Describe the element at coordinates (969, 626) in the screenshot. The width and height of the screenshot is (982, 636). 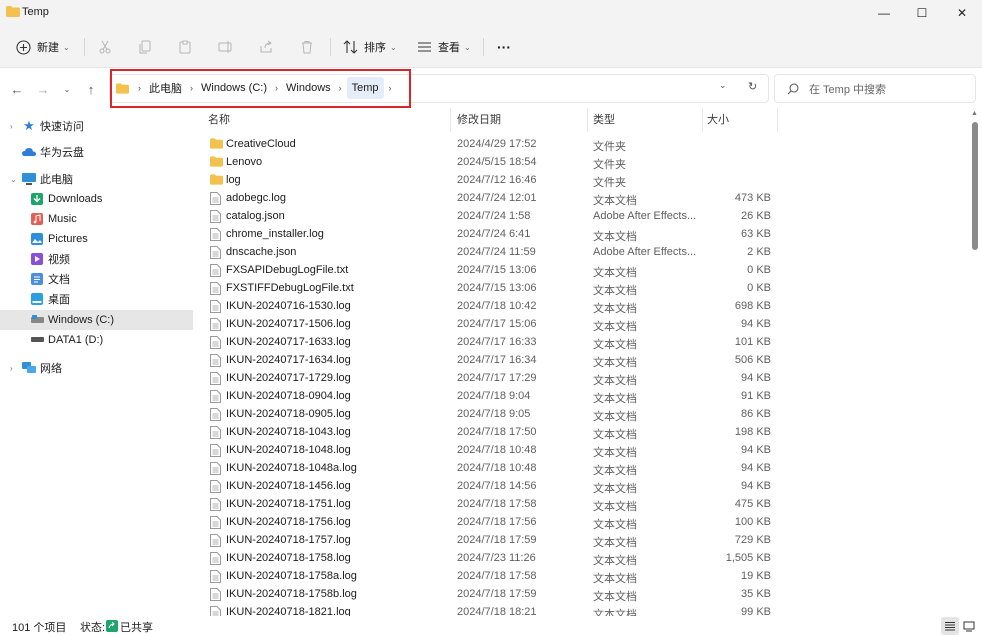
I see `tiles-view-icon` at that location.